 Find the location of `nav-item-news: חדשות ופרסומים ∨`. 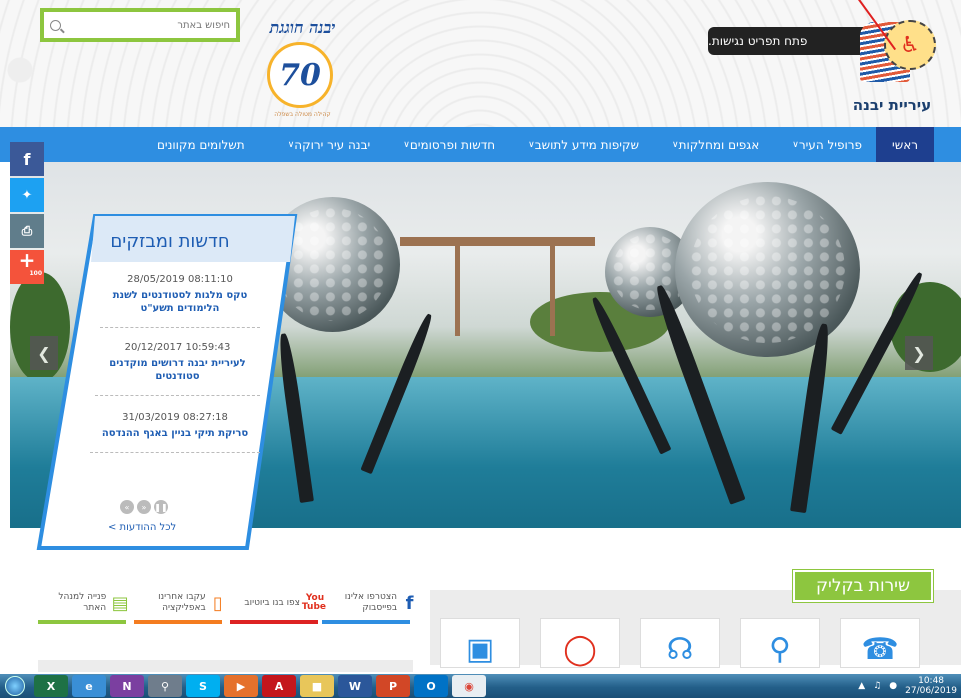

nav-item-news: חדשות ופרסומים ∨ is located at coordinates (446, 144).